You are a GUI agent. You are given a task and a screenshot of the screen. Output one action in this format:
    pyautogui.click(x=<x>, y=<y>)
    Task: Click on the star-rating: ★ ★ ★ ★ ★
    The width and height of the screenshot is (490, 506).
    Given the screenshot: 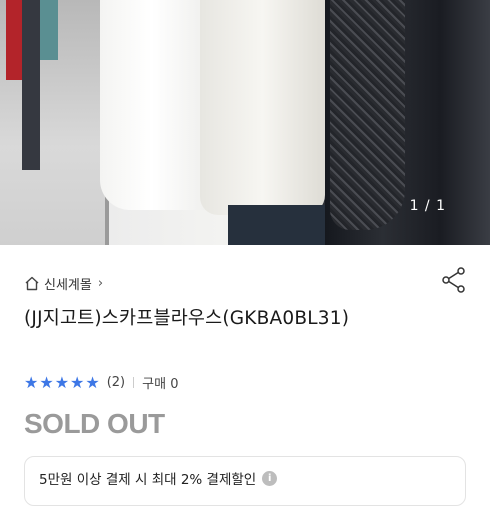 What is the action you would take?
    pyautogui.click(x=62, y=382)
    